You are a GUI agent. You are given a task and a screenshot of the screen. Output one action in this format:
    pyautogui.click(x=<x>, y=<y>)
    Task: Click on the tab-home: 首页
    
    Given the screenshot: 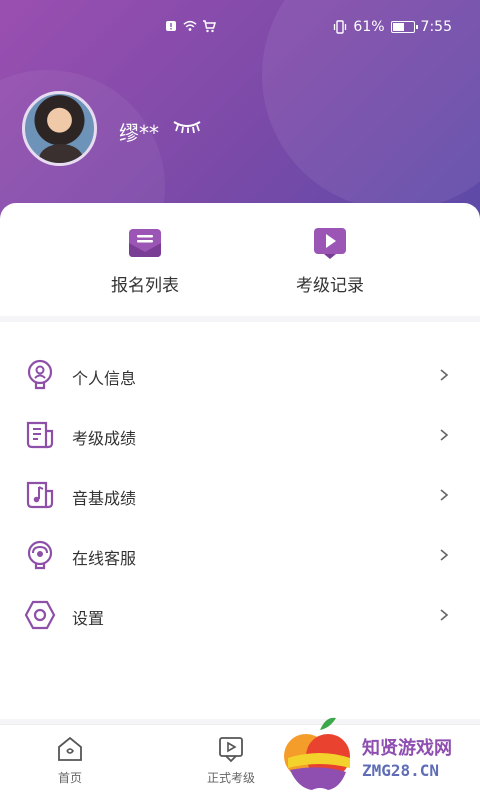 What is the action you would take?
    pyautogui.click(x=70, y=760)
    